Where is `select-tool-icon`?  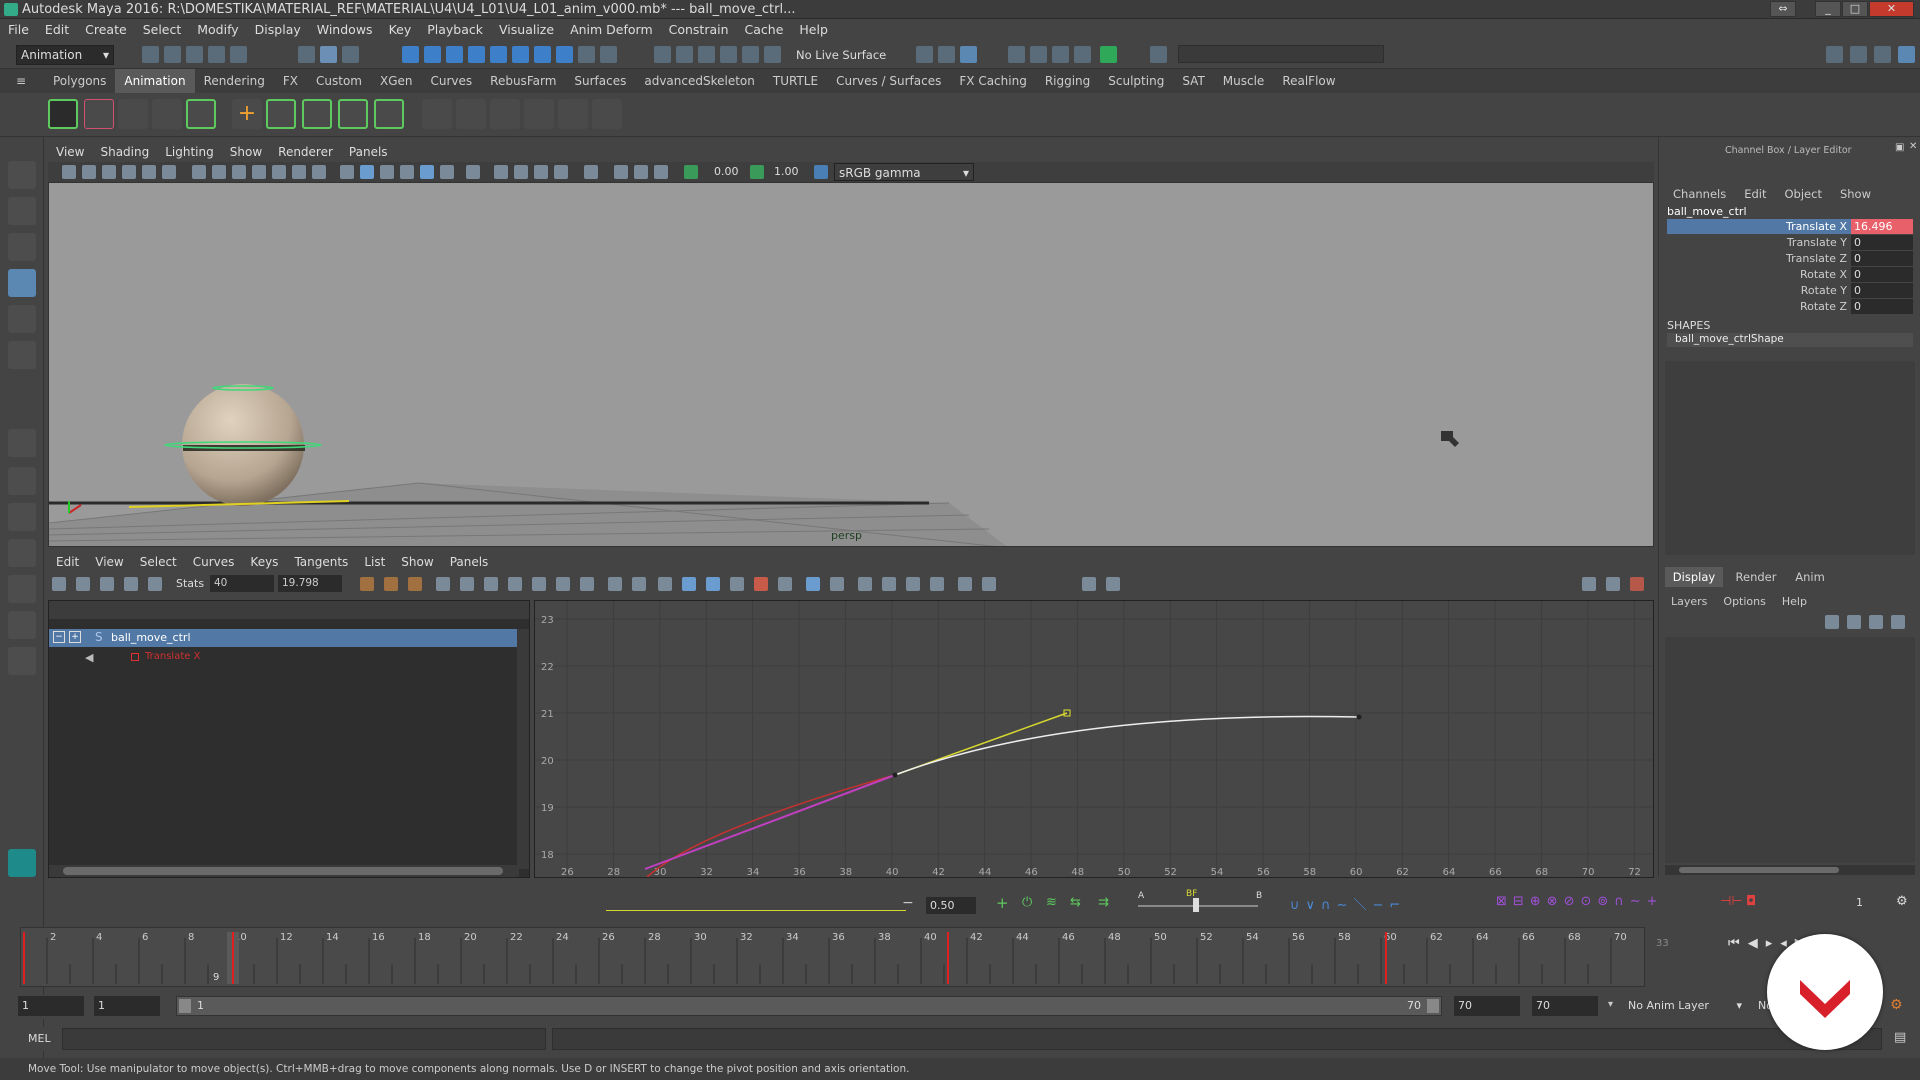 select-tool-icon is located at coordinates (22, 175).